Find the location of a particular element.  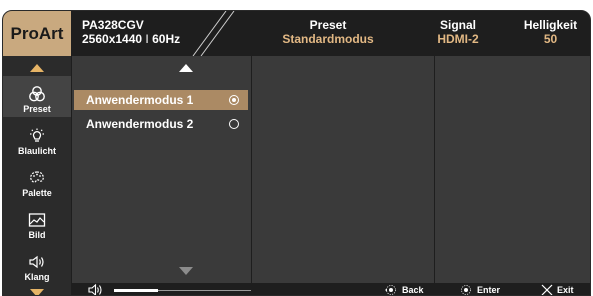

radio-unselected-icon is located at coordinates (234, 124).